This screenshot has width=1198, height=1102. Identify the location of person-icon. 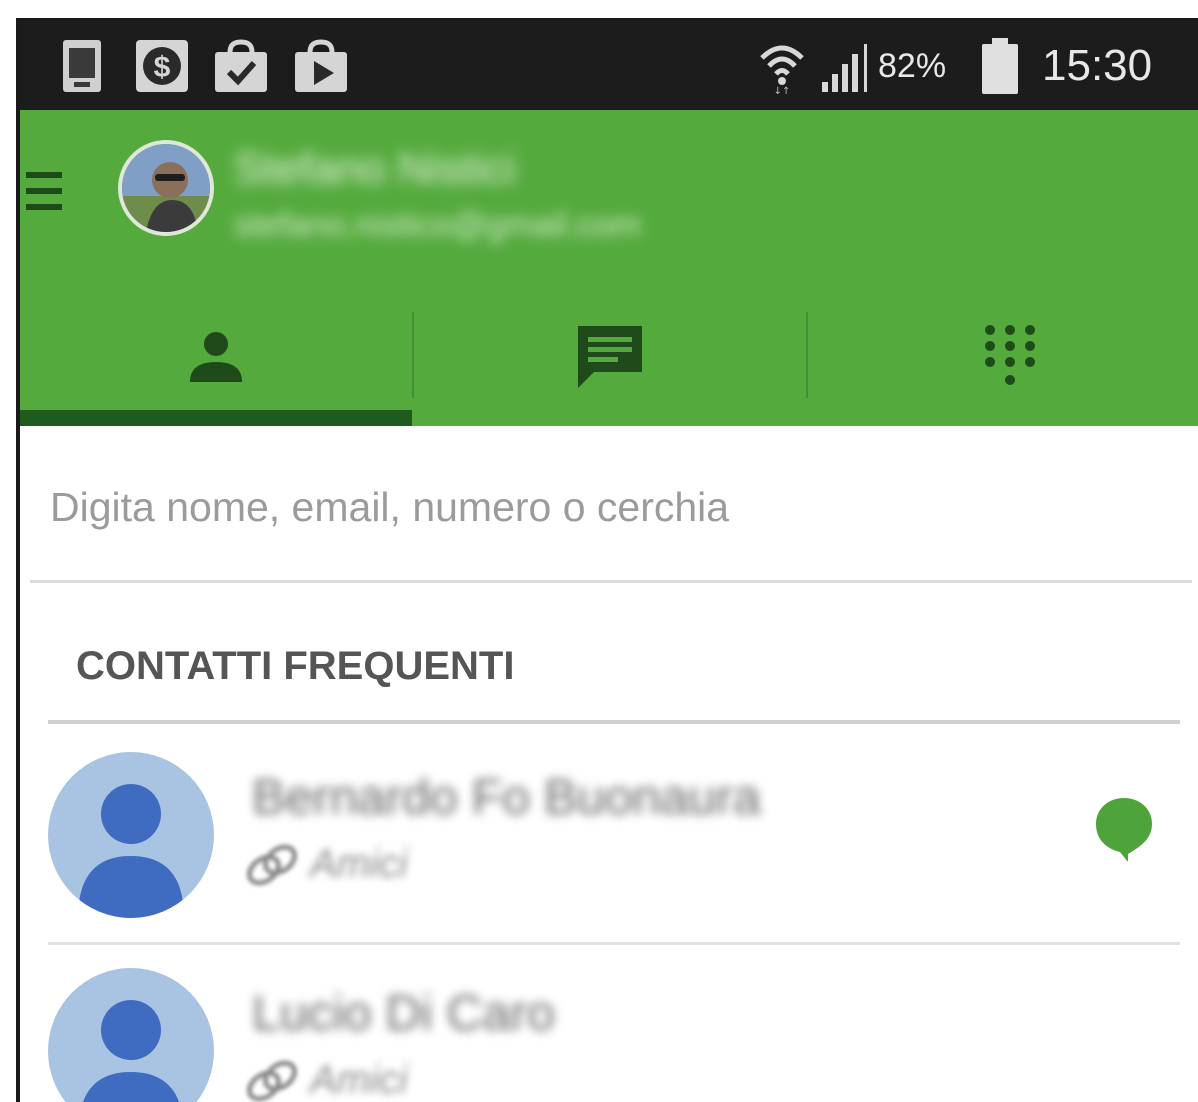
(216, 357).